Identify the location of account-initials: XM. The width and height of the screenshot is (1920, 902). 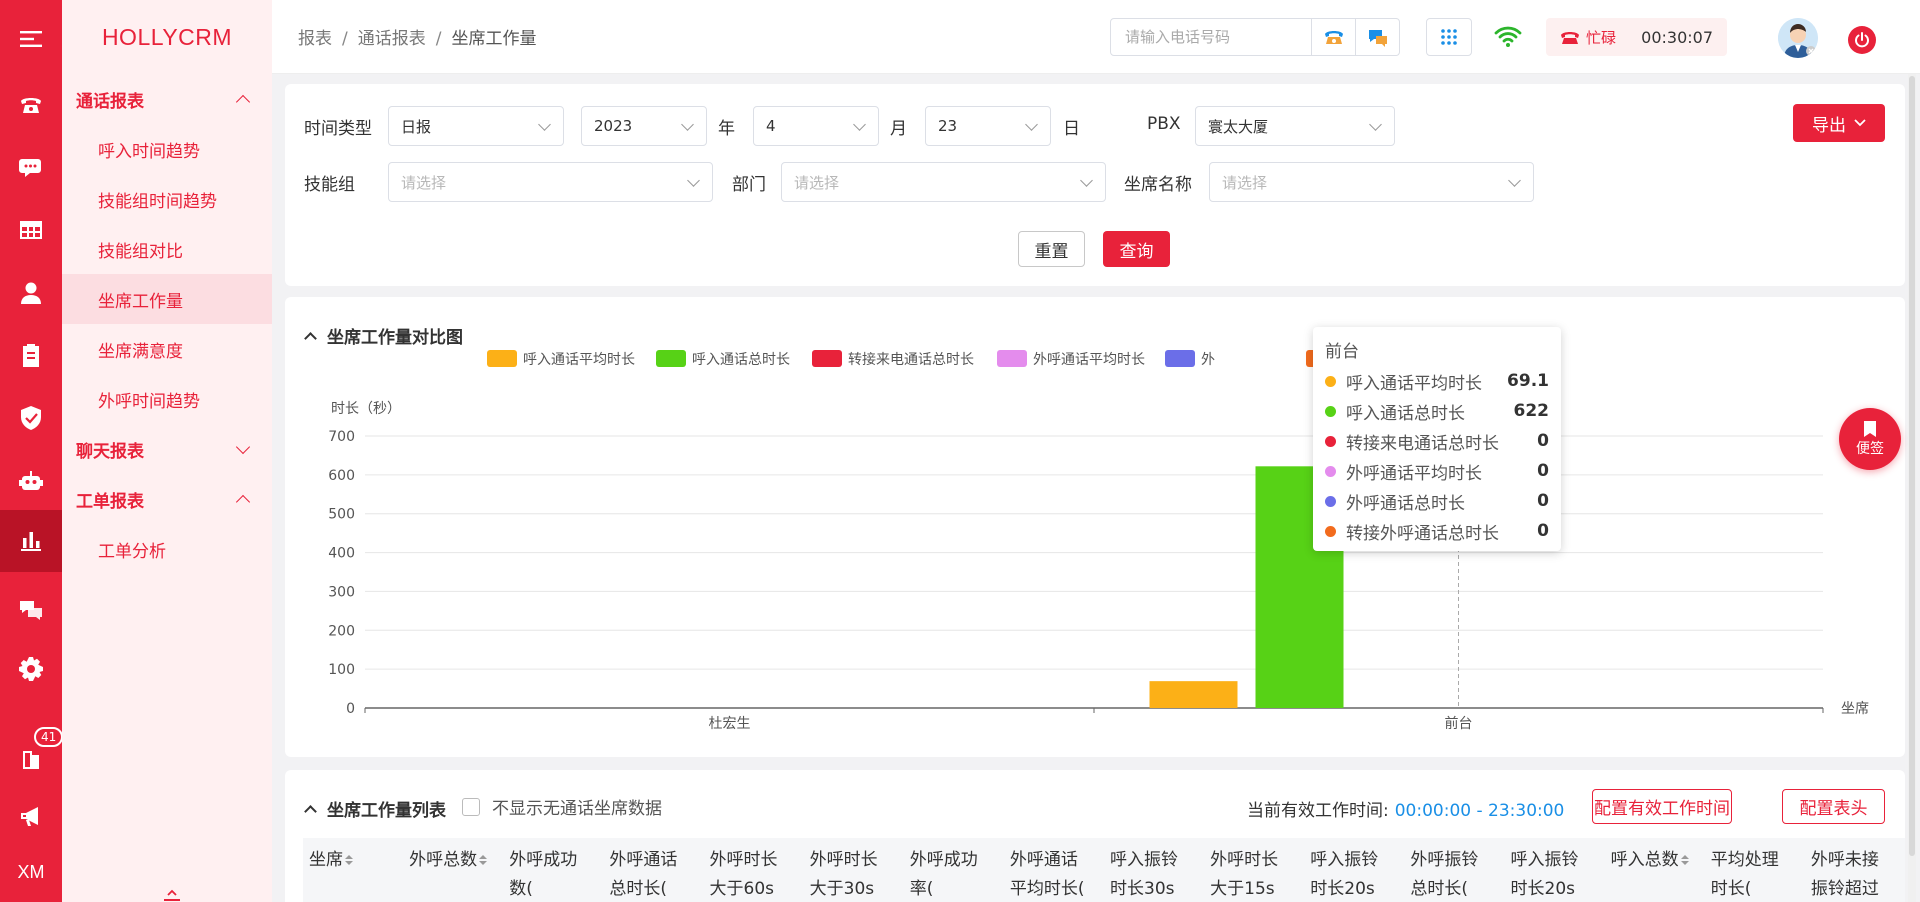
(31, 872).